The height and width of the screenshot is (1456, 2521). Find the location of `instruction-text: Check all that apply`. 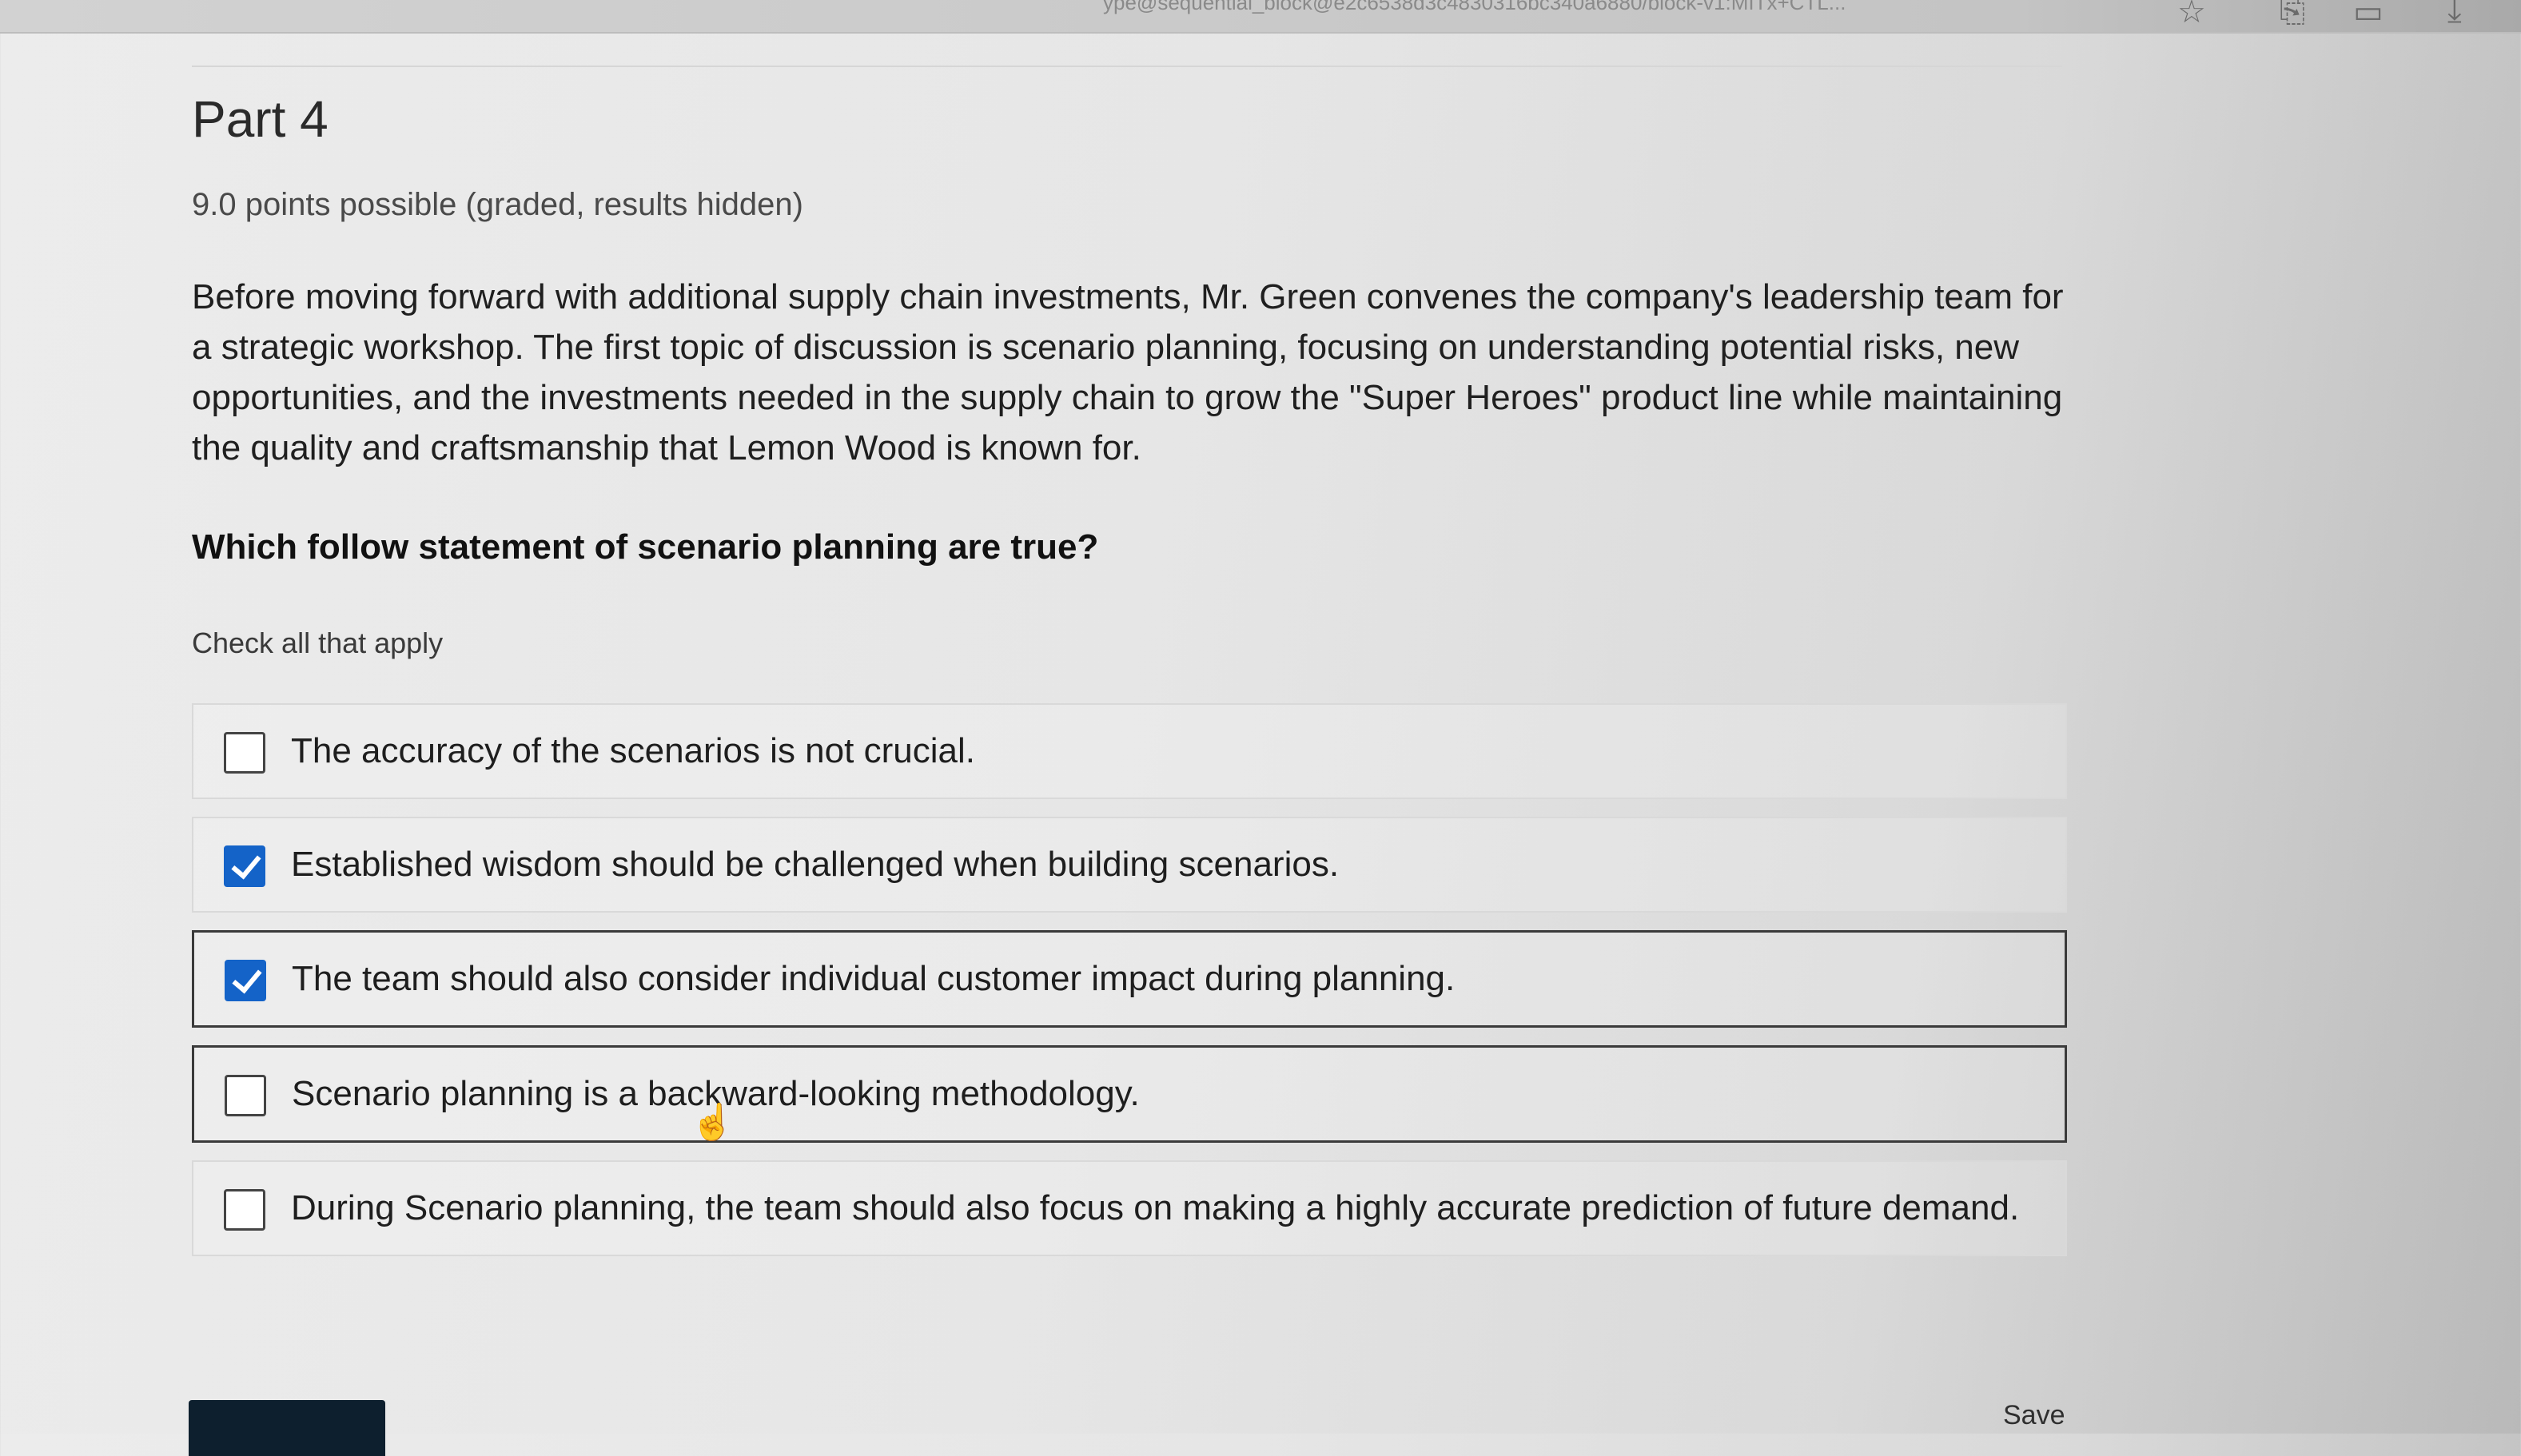

instruction-text: Check all that apply is located at coordinates (318, 643).